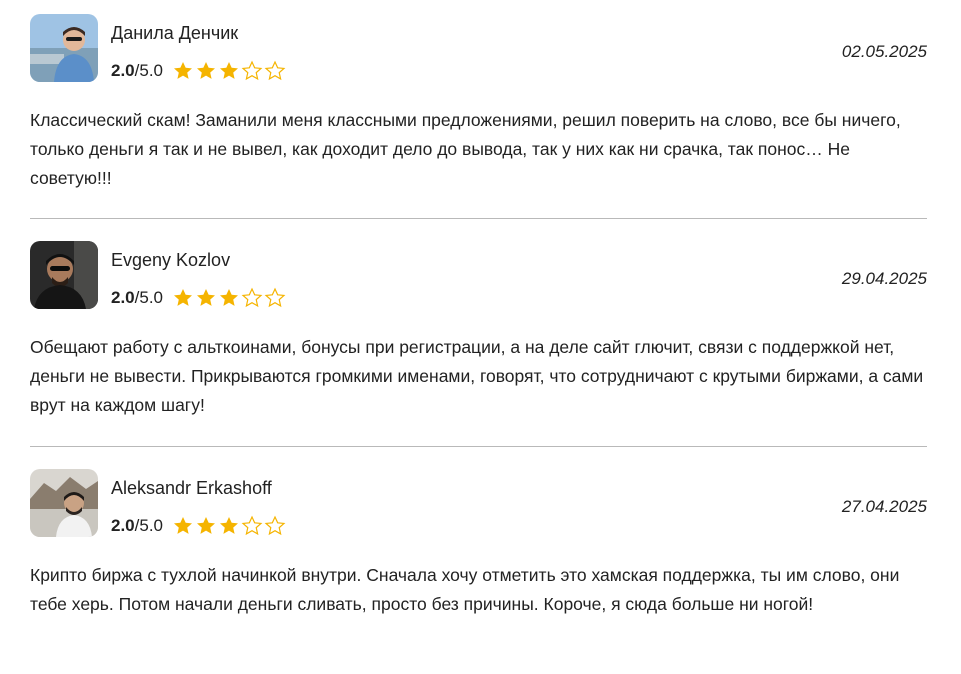  I want to click on author-name: Evgeny Kozlov, so click(171, 260).